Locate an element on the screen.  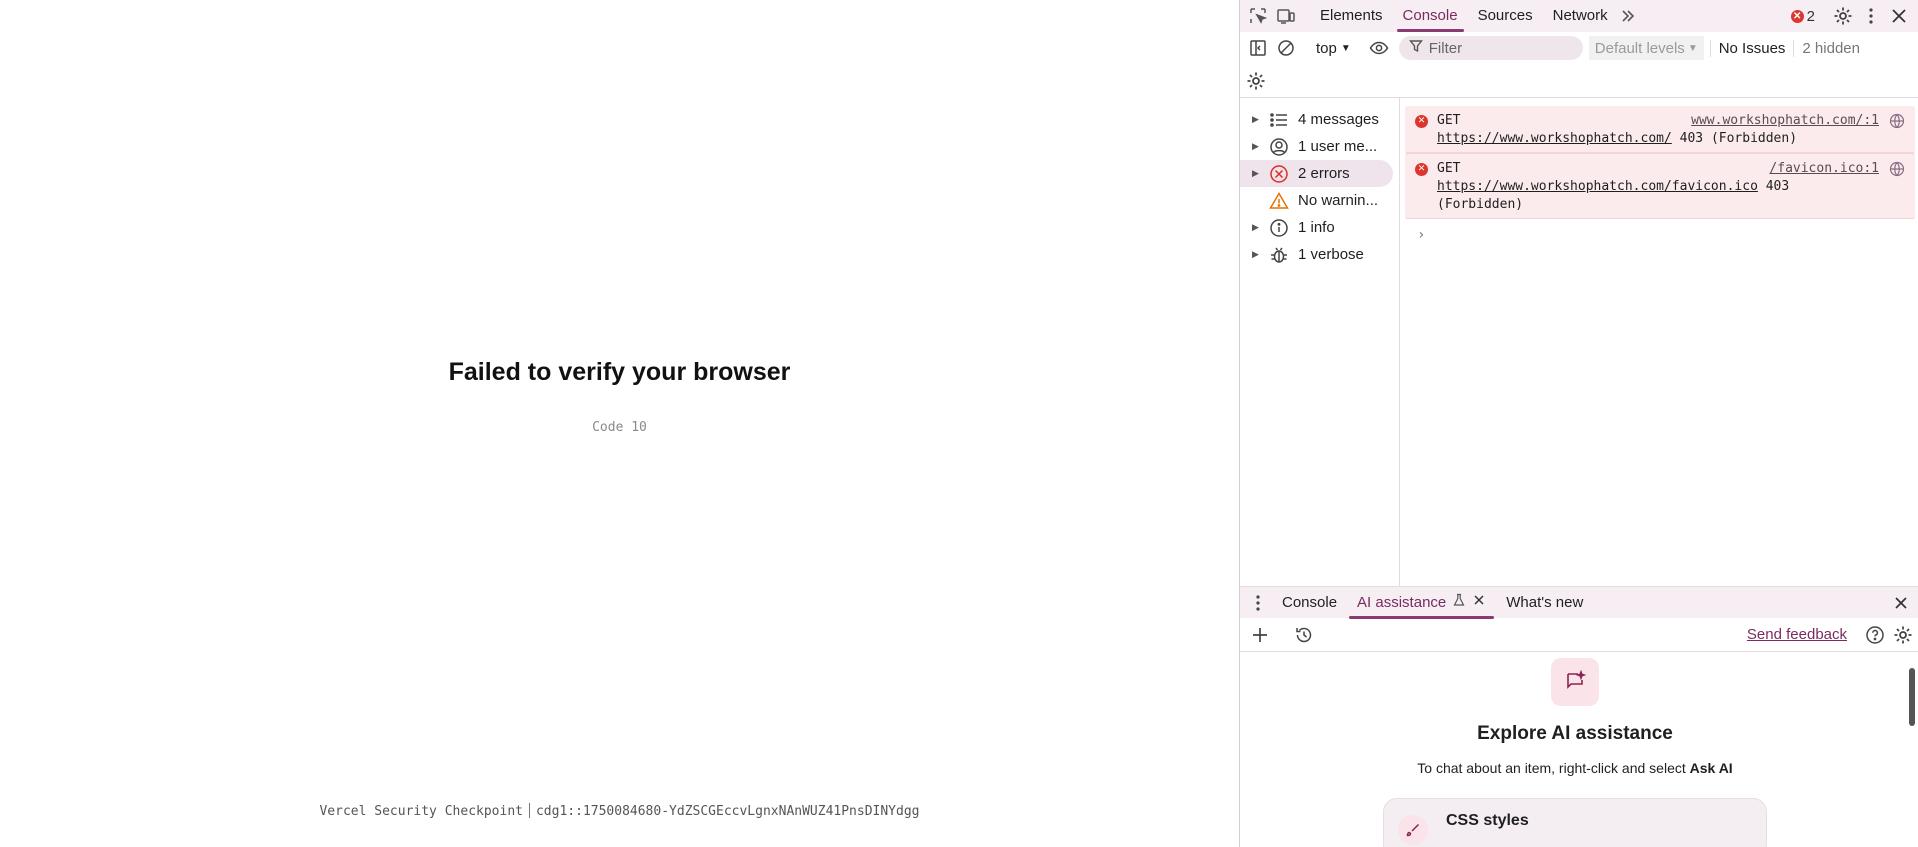
filter-input: Filter is located at coordinates (1490, 48).